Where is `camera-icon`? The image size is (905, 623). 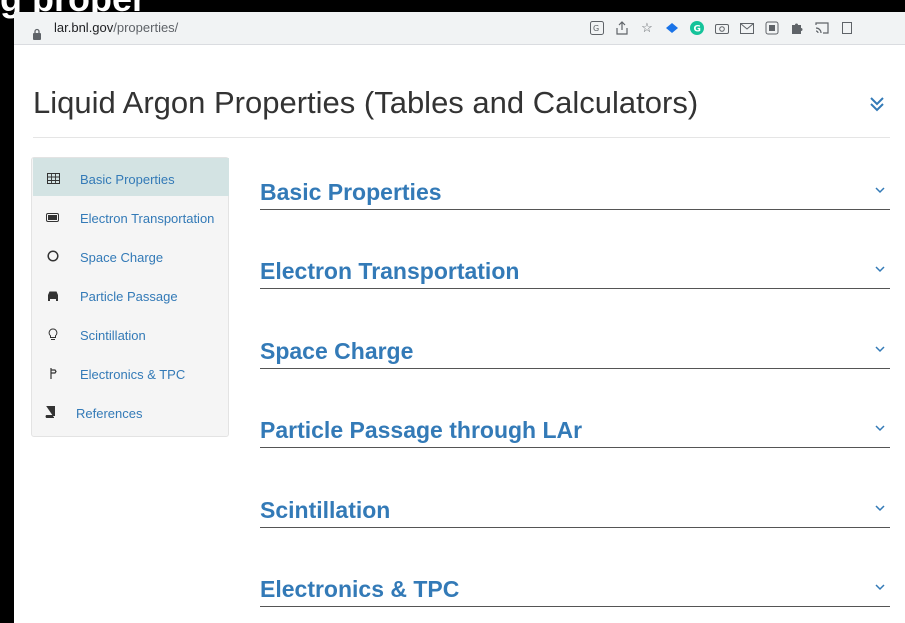 camera-icon is located at coordinates (722, 28).